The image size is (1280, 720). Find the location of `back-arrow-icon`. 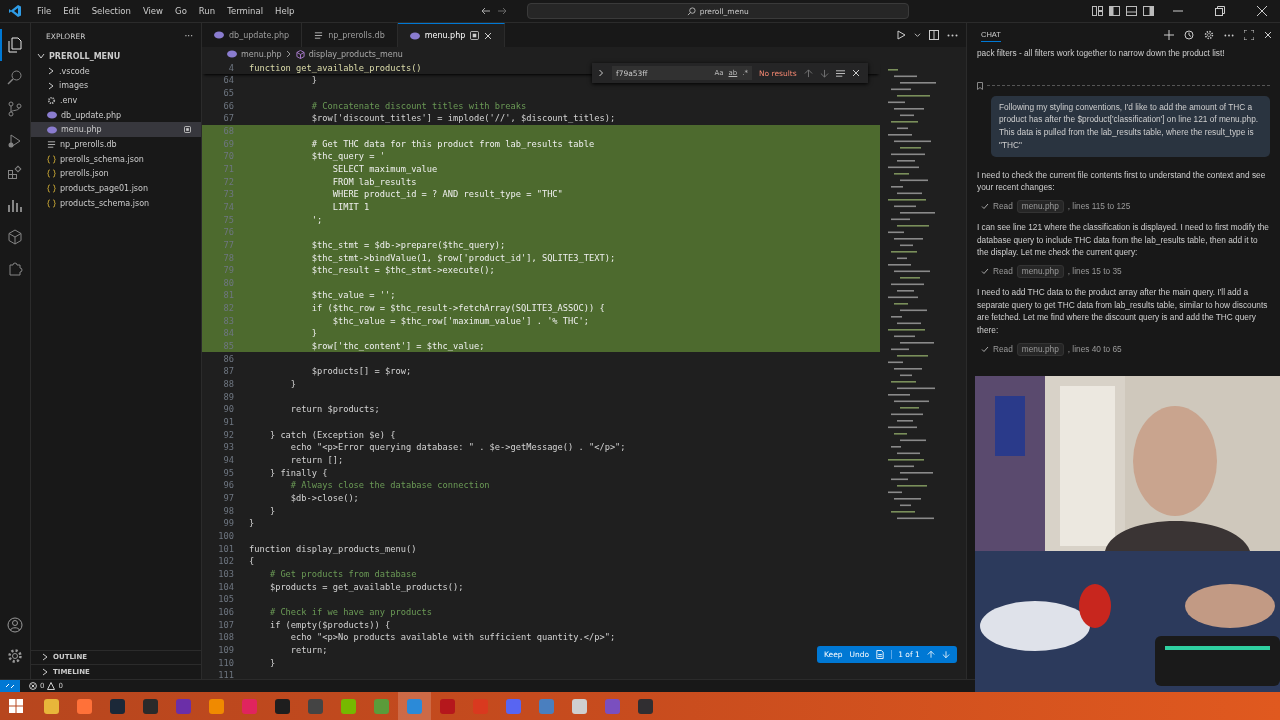

back-arrow-icon is located at coordinates (485, 11).